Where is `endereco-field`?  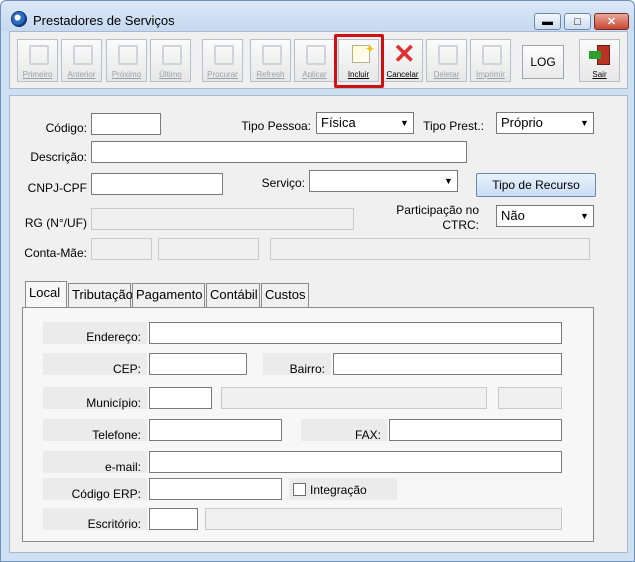 endereco-field is located at coordinates (355, 333).